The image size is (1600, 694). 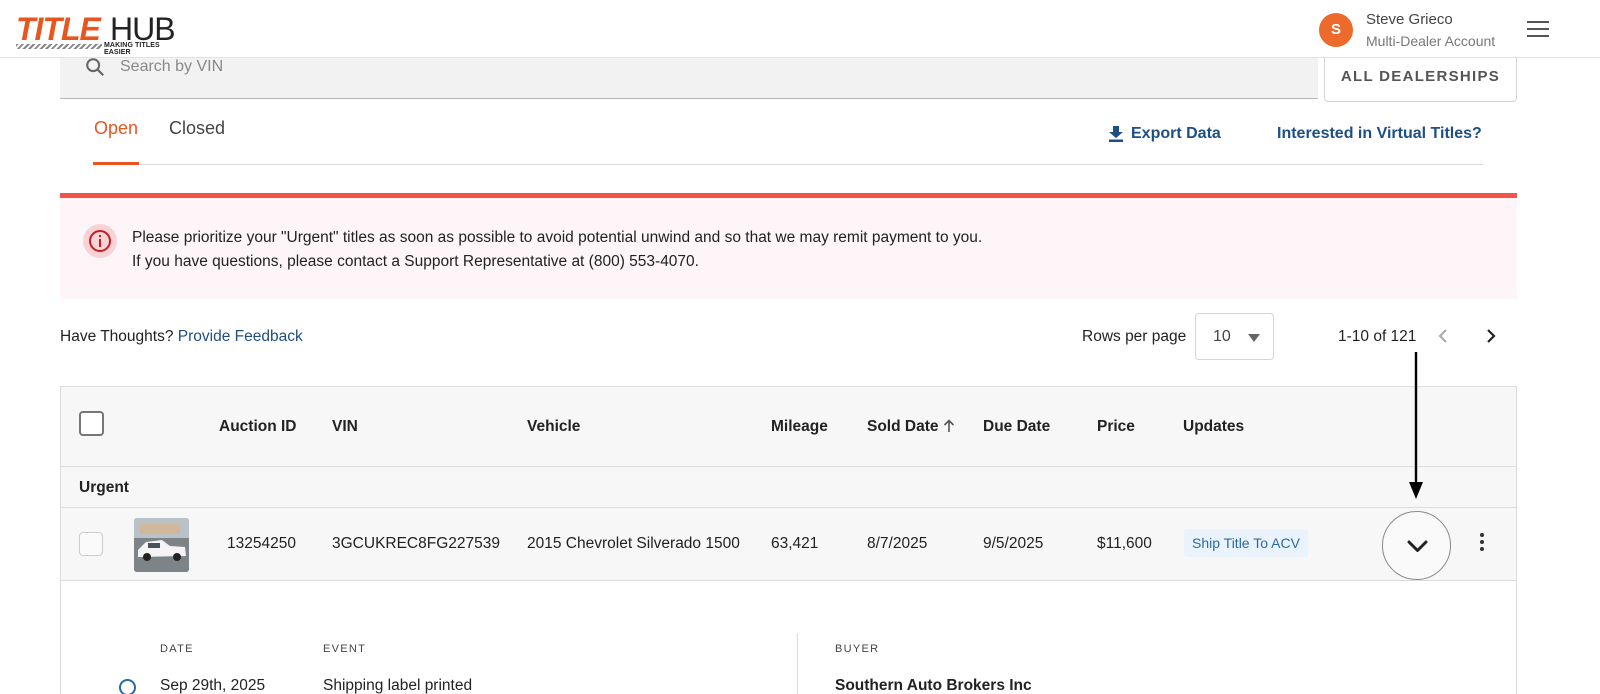 What do you see at coordinates (1176, 133) in the screenshot?
I see `export-data-label: Export Data` at bounding box center [1176, 133].